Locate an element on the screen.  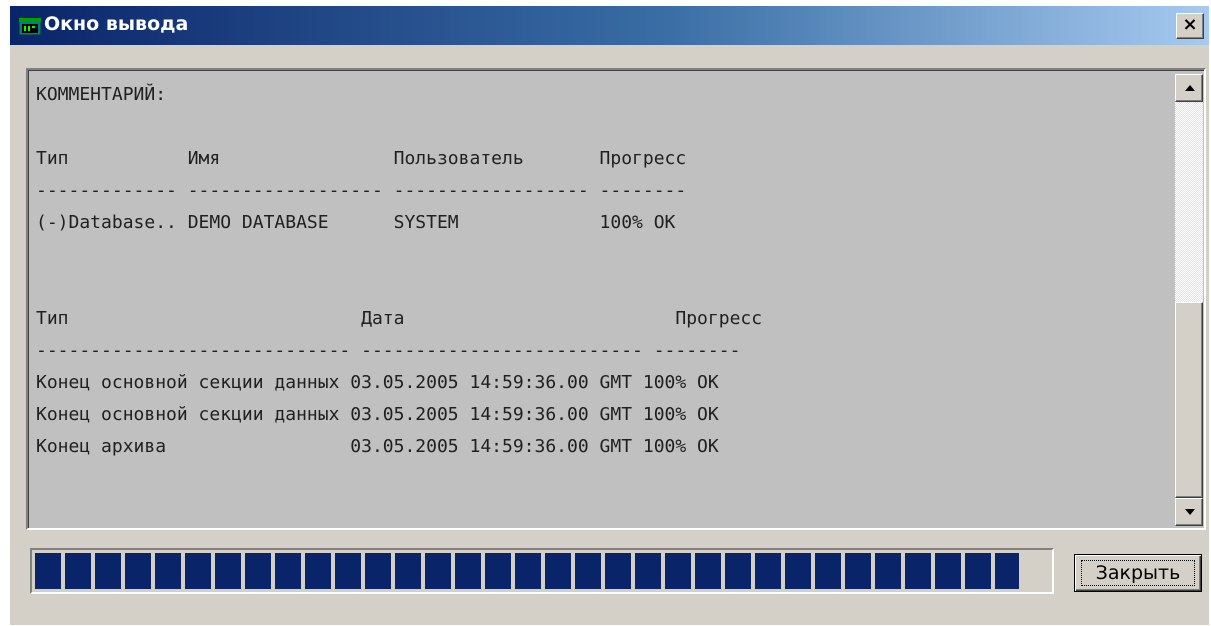
output-line: КОММЕНТАРИЙ: is located at coordinates (101, 94).